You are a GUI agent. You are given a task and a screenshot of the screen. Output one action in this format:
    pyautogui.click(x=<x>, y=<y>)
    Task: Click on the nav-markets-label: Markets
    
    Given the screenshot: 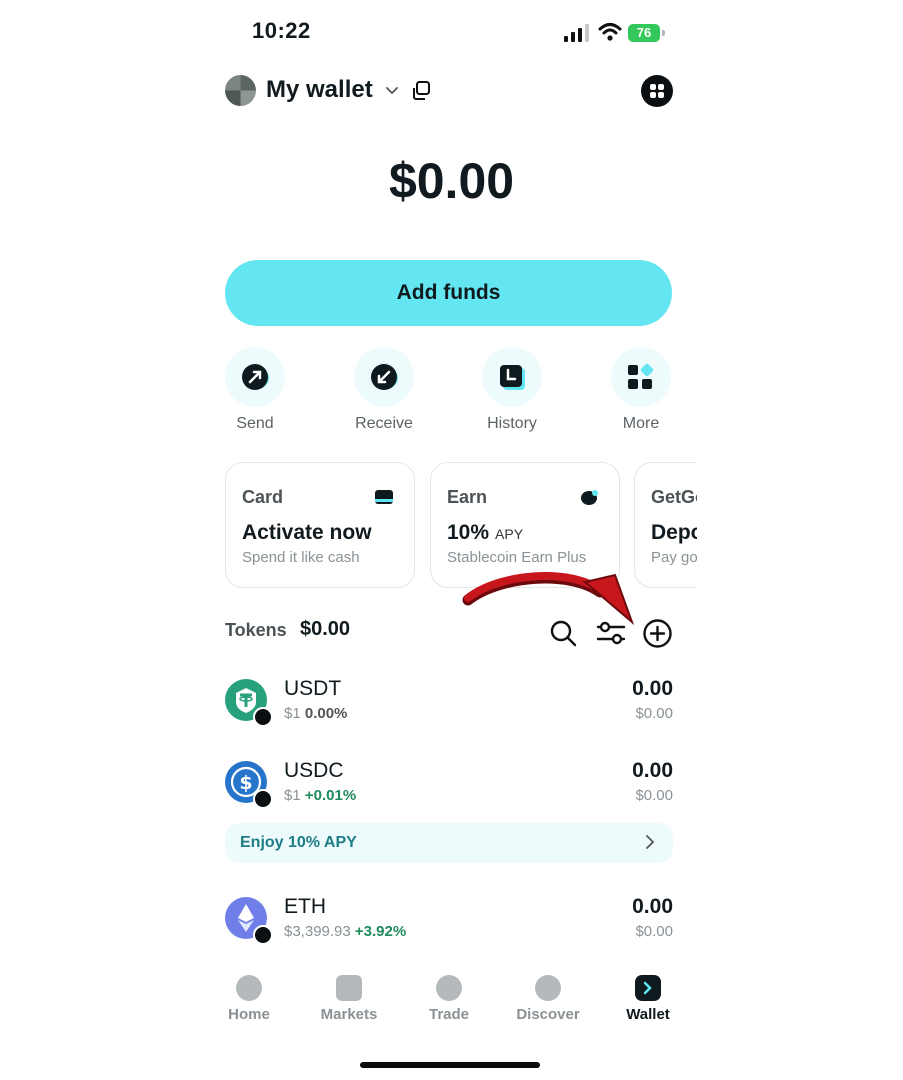 What is the action you would take?
    pyautogui.click(x=349, y=1014)
    